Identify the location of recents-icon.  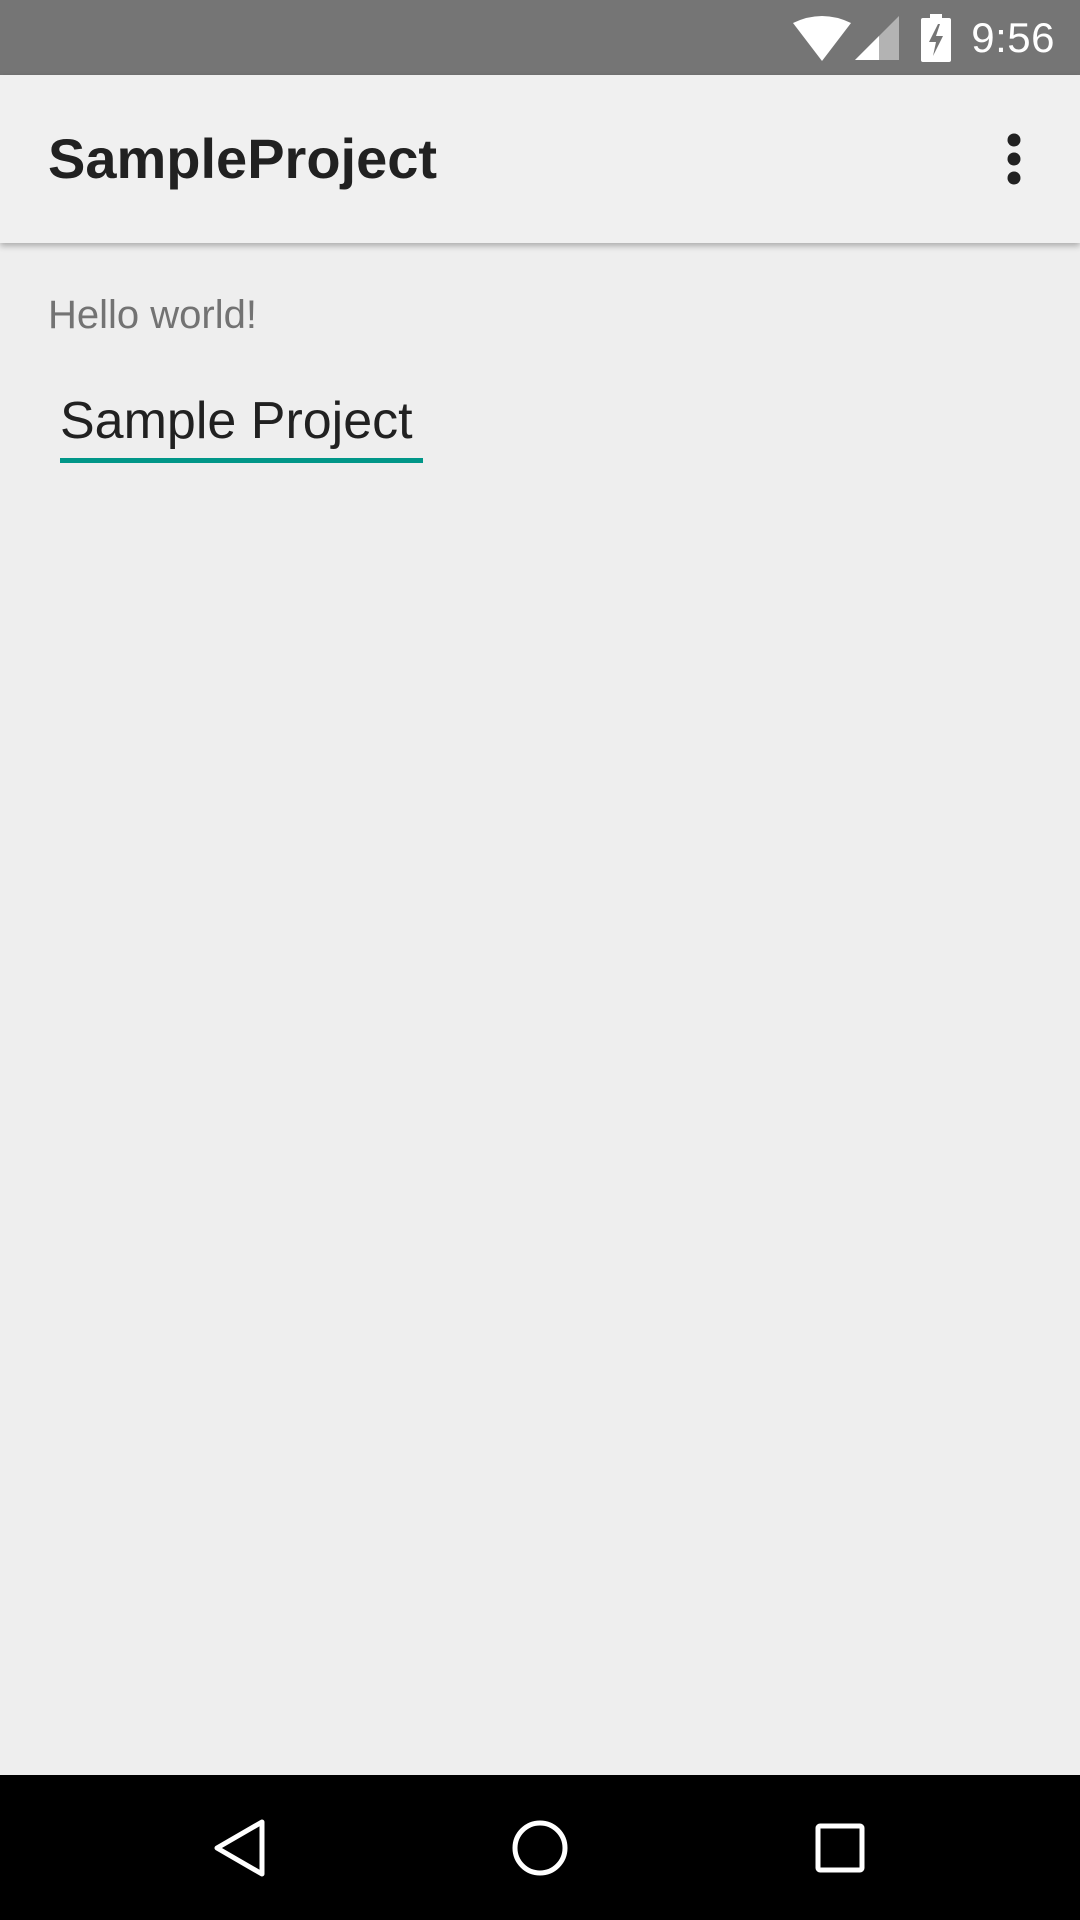
(840, 1847).